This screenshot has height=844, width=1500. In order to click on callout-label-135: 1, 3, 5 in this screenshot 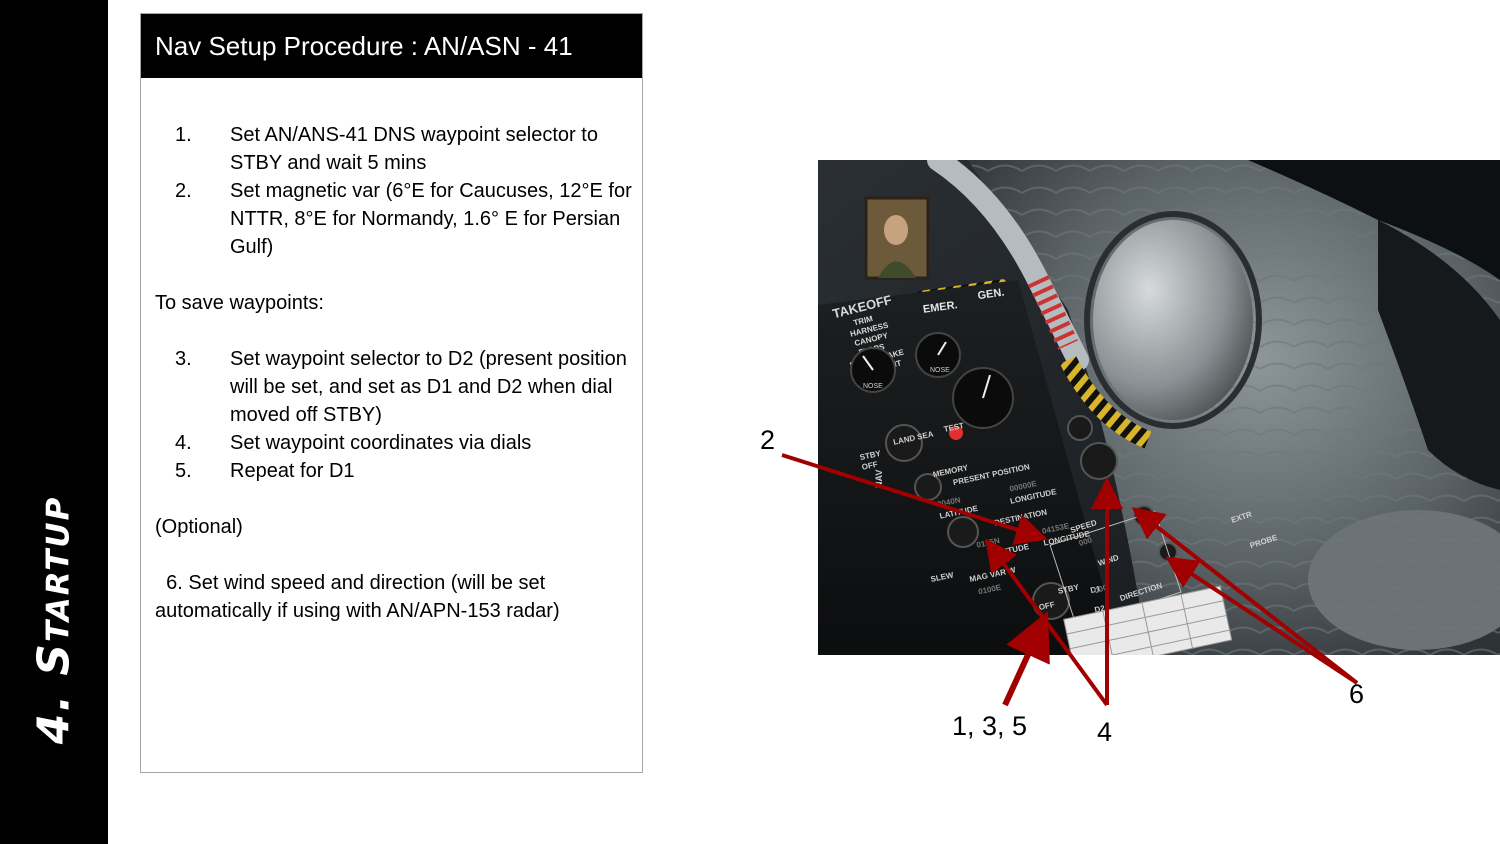, I will do `click(990, 726)`.